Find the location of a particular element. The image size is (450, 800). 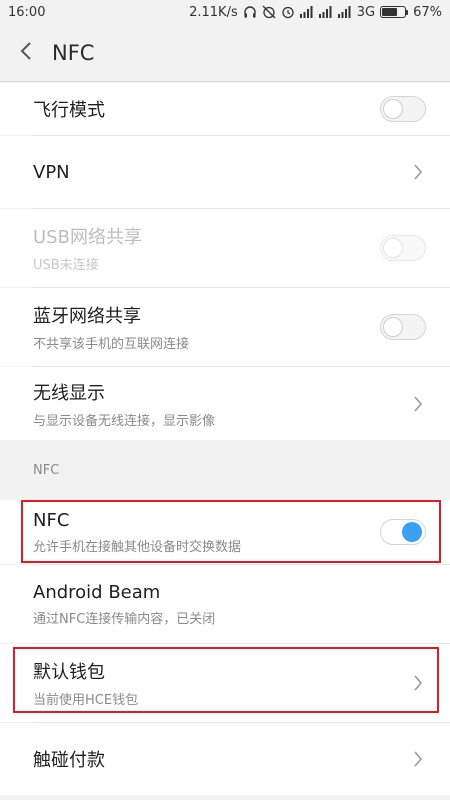

alarm-clock-icon is located at coordinates (288, 12).